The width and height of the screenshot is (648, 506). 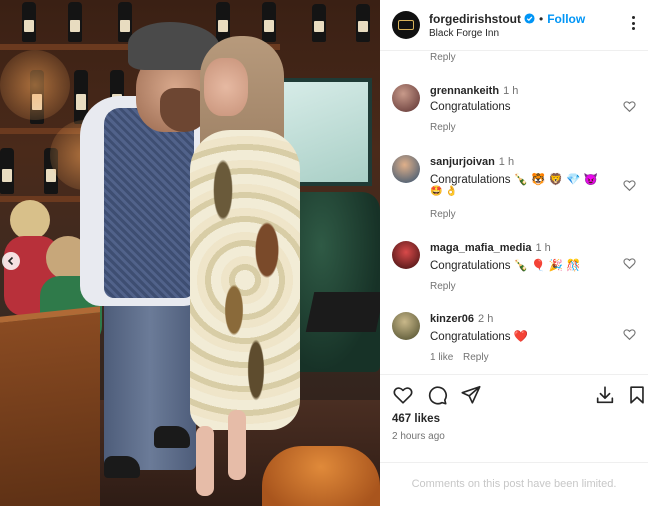 What do you see at coordinates (514, 374) in the screenshot?
I see `actions-divider` at bounding box center [514, 374].